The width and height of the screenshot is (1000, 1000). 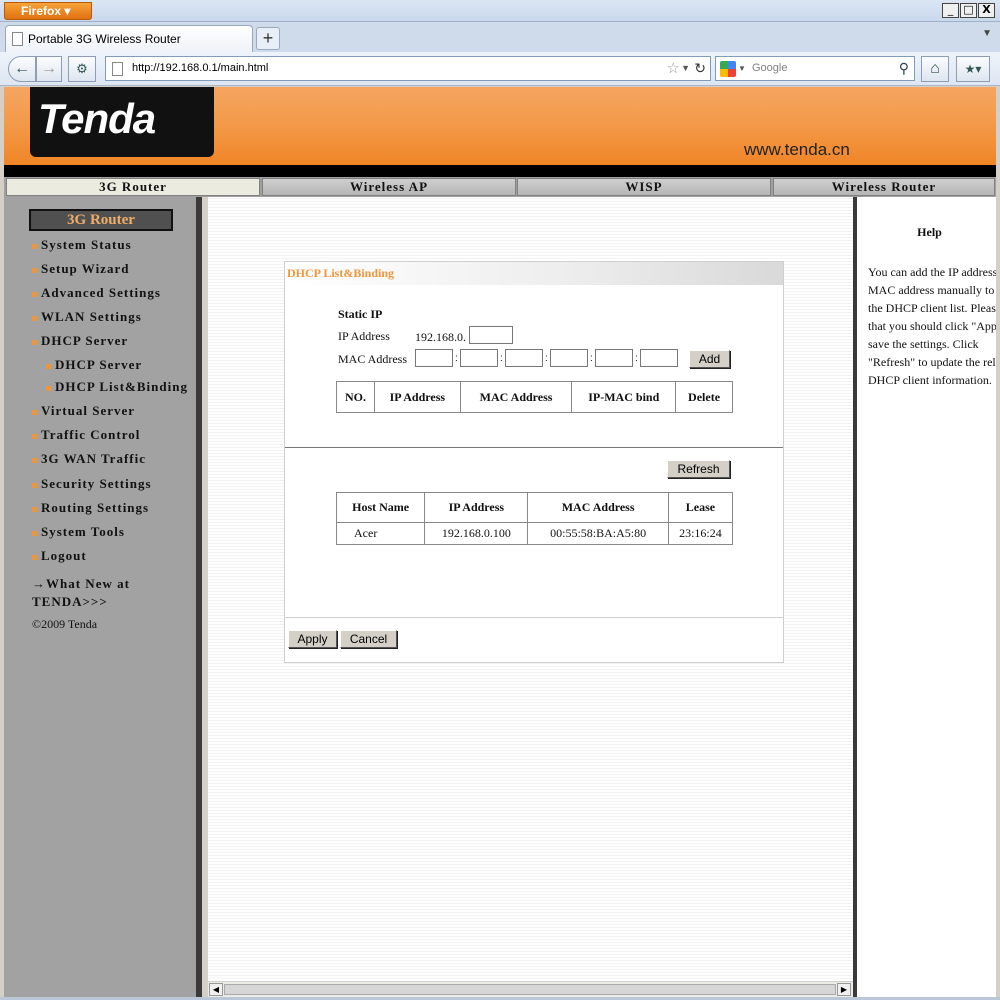 What do you see at coordinates (534, 273) in the screenshot?
I see `panel-title: DHCP List&Binding` at bounding box center [534, 273].